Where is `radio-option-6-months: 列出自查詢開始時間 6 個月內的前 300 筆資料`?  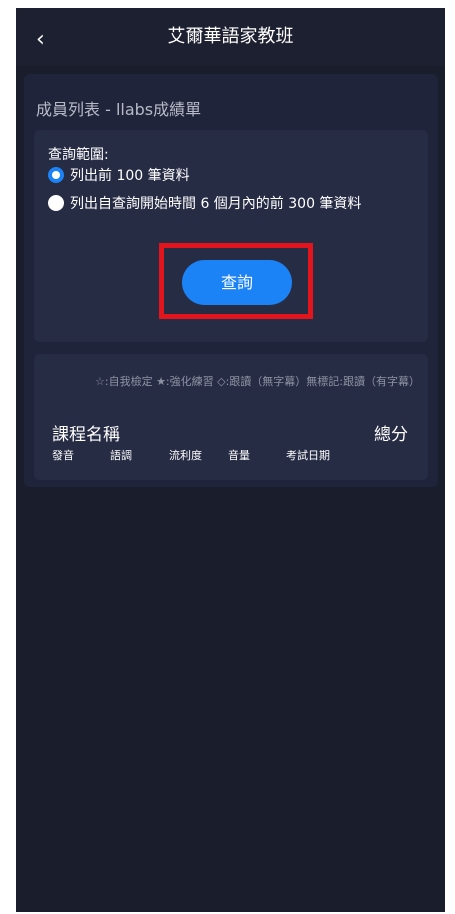
radio-option-6-months: 列出自查詢開始時間 6 個月內的前 300 筆資料 is located at coordinates (233, 204).